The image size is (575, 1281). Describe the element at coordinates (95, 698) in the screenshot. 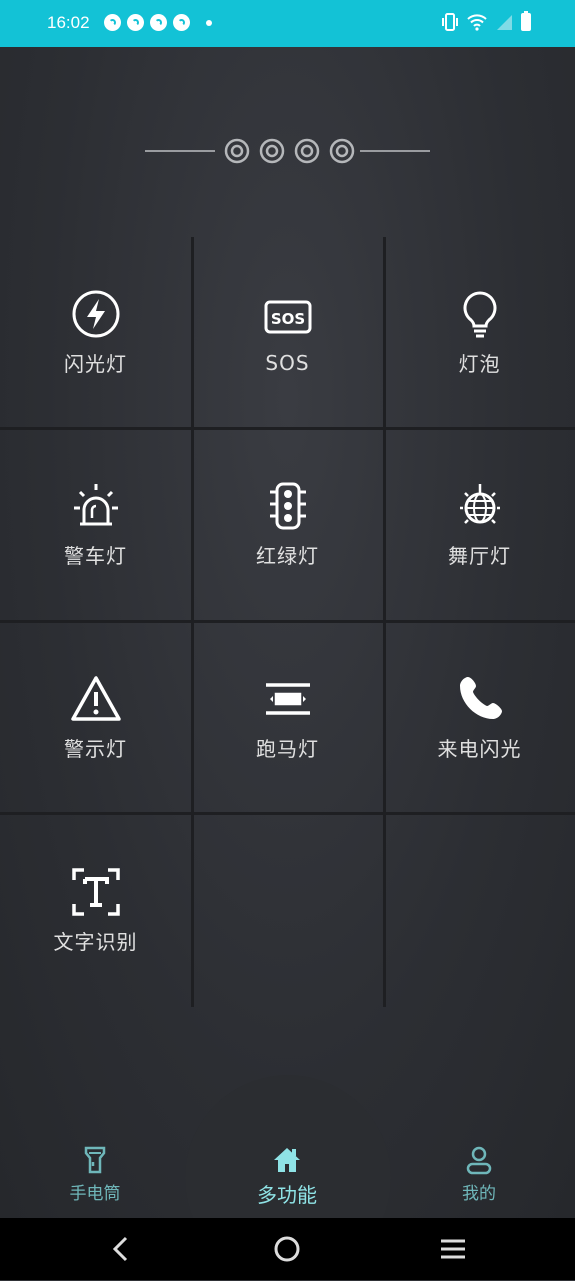

I see `warning-icon` at that location.